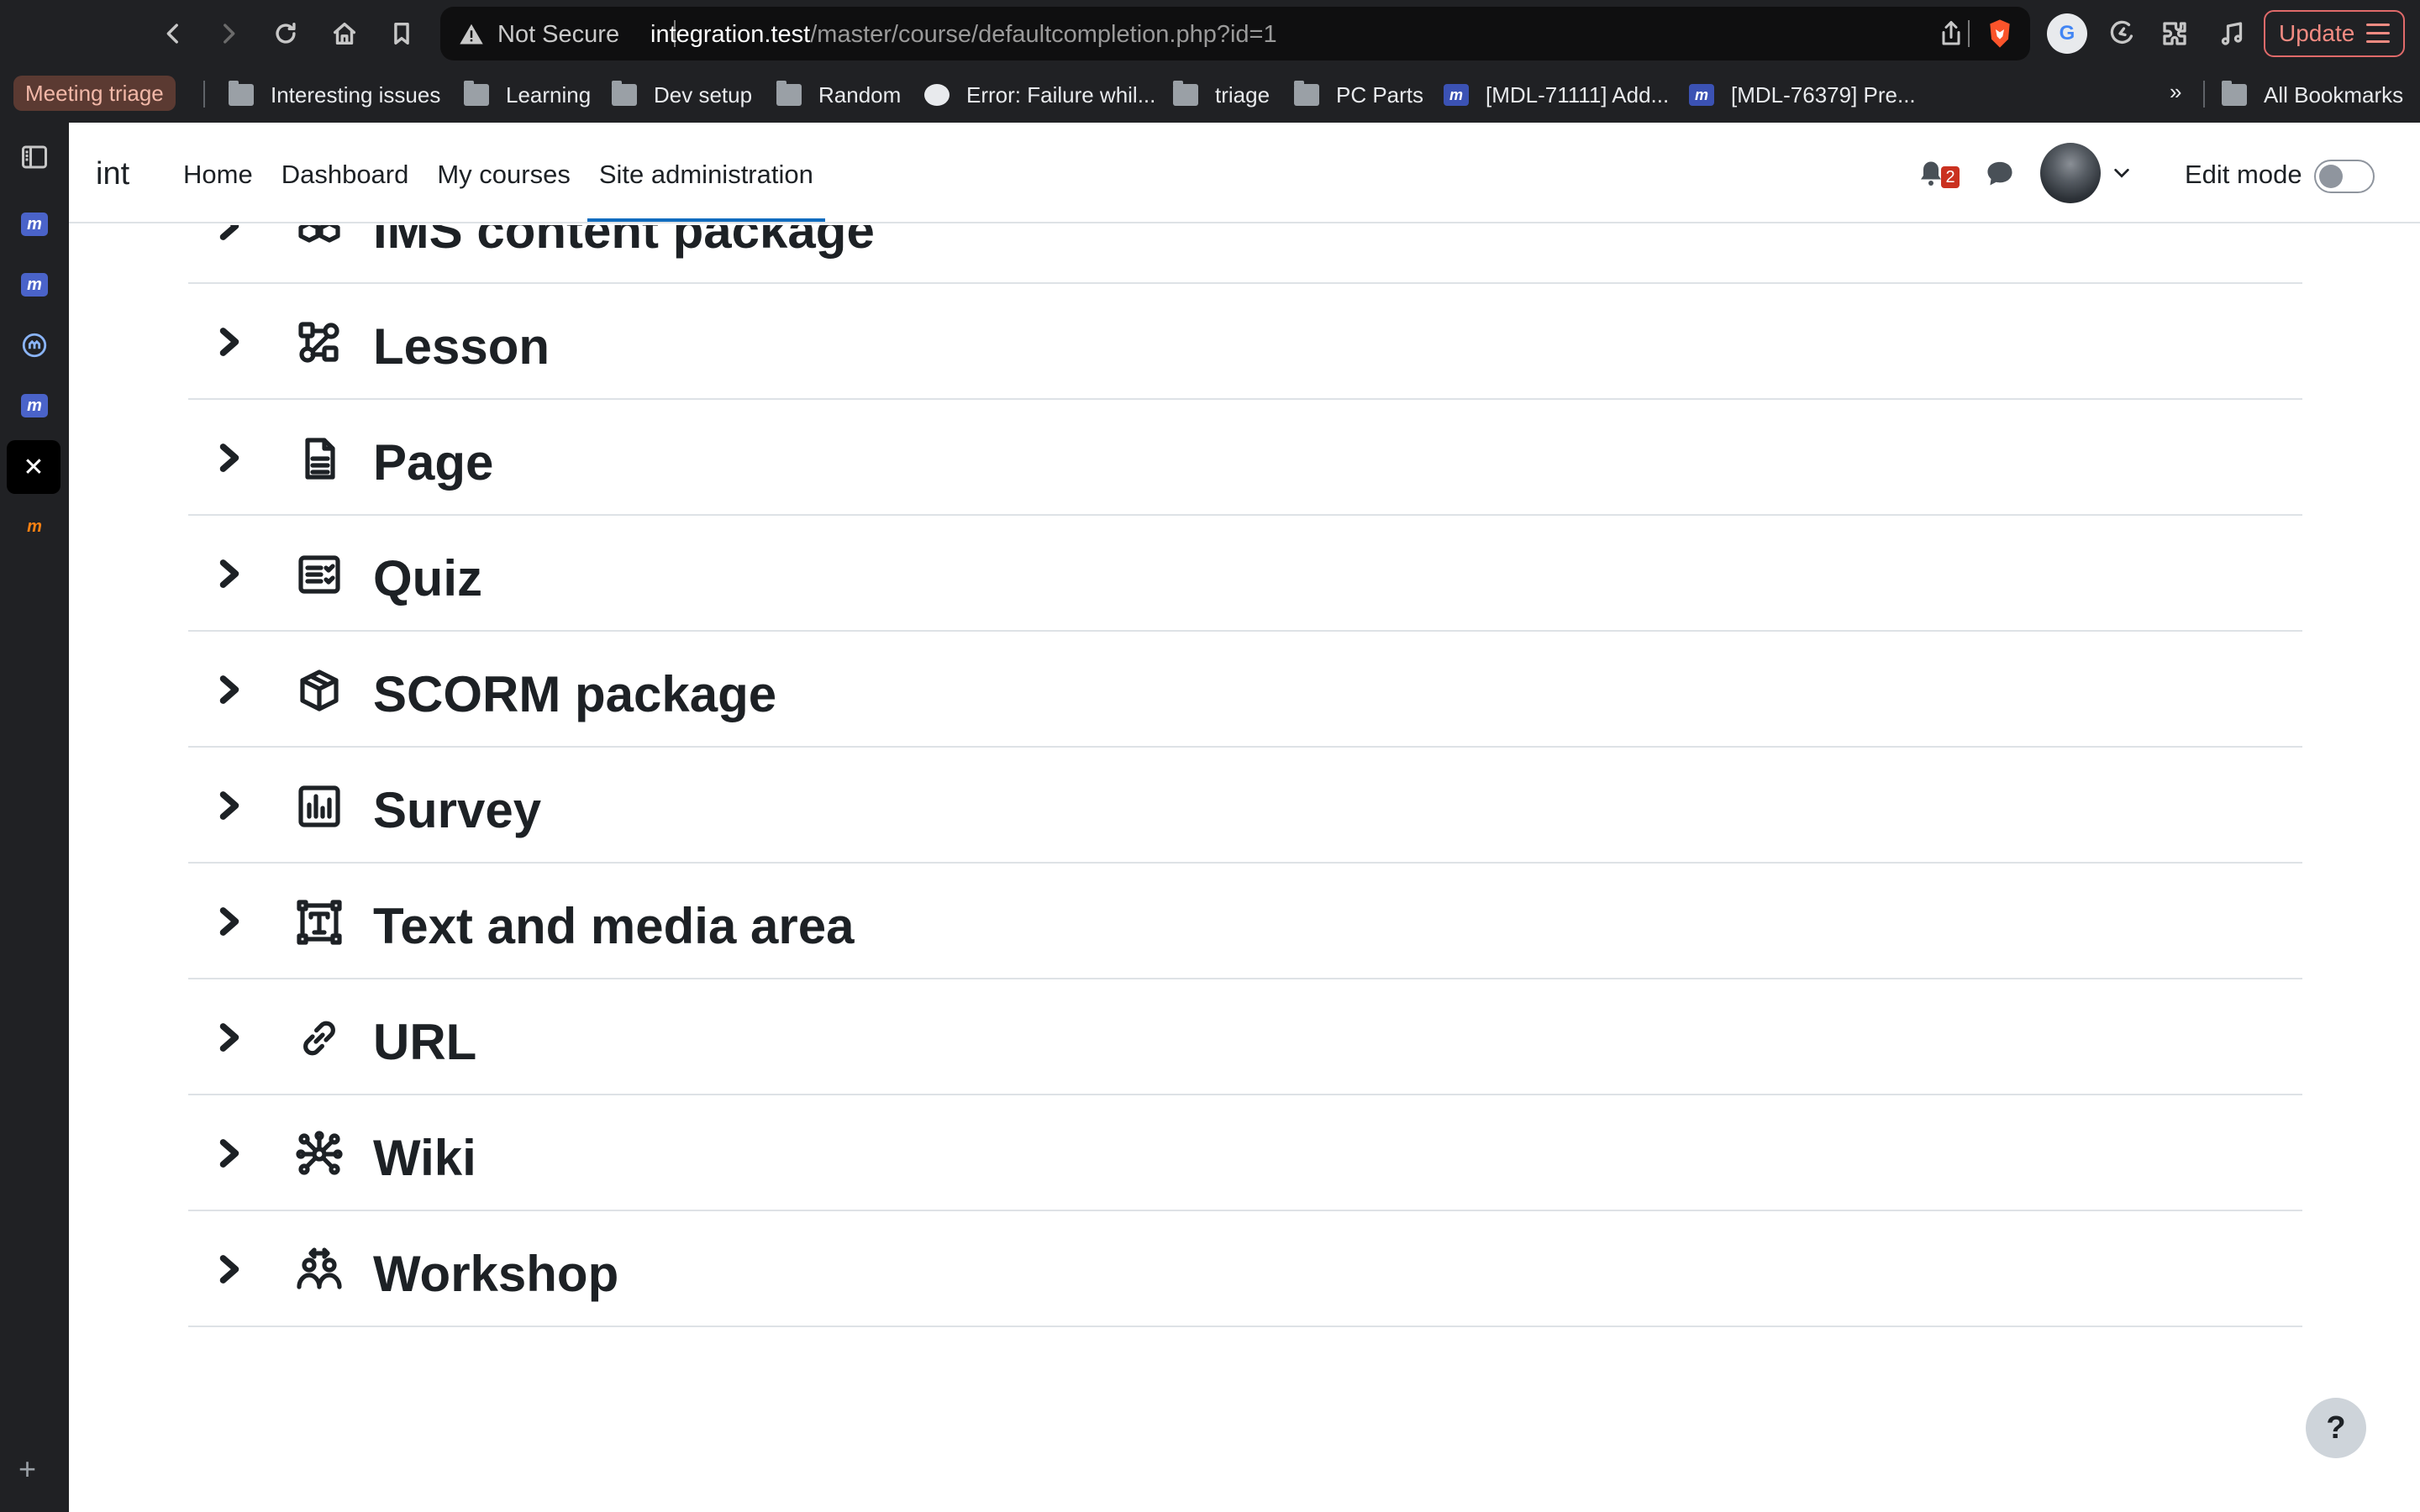  I want to click on module-title: IMS content package, so click(624, 242).